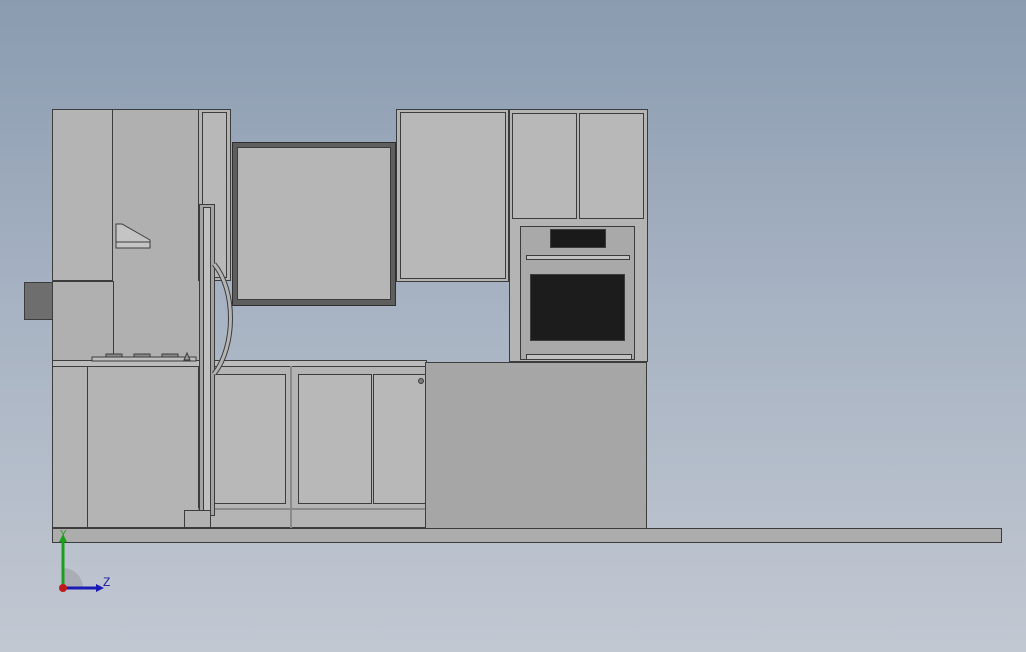 This screenshot has width=1026, height=652. What do you see at coordinates (70, 447) in the screenshot?
I see `lower-cabinet-left` at bounding box center [70, 447].